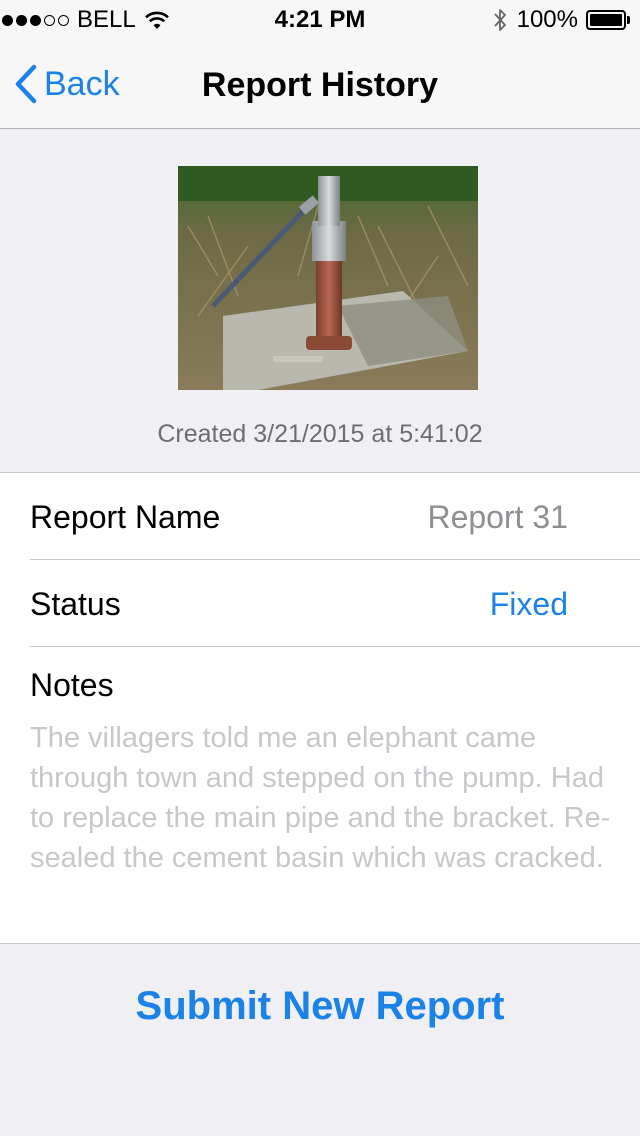 The image size is (640, 1136). I want to click on status-right: 100%, so click(561, 20).